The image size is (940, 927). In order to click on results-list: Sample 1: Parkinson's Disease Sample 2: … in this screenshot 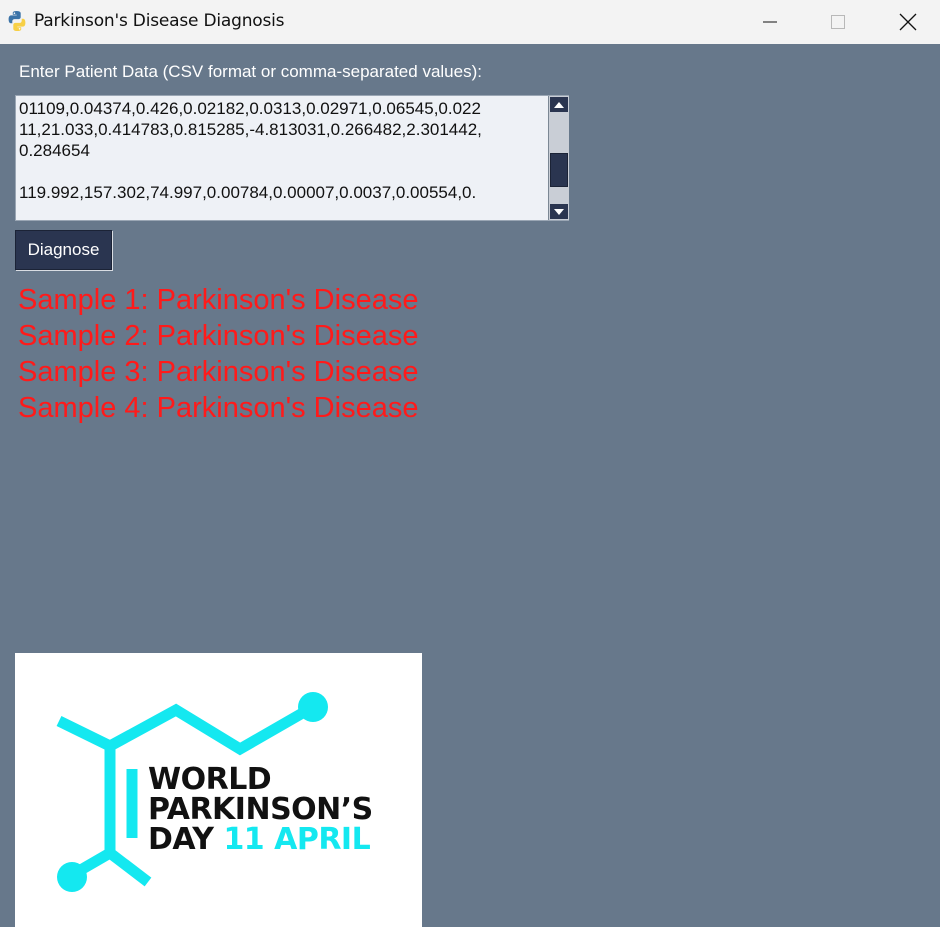, I will do `click(218, 354)`.